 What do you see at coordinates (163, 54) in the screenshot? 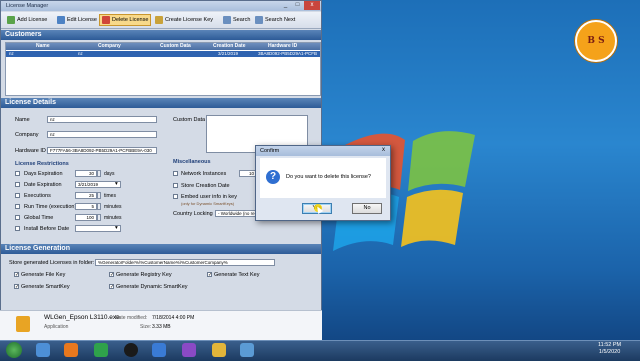
I see `table-row: nz nz 3/21/2019 3BA8D092-PB5D29A1-PCFB` at bounding box center [163, 54].